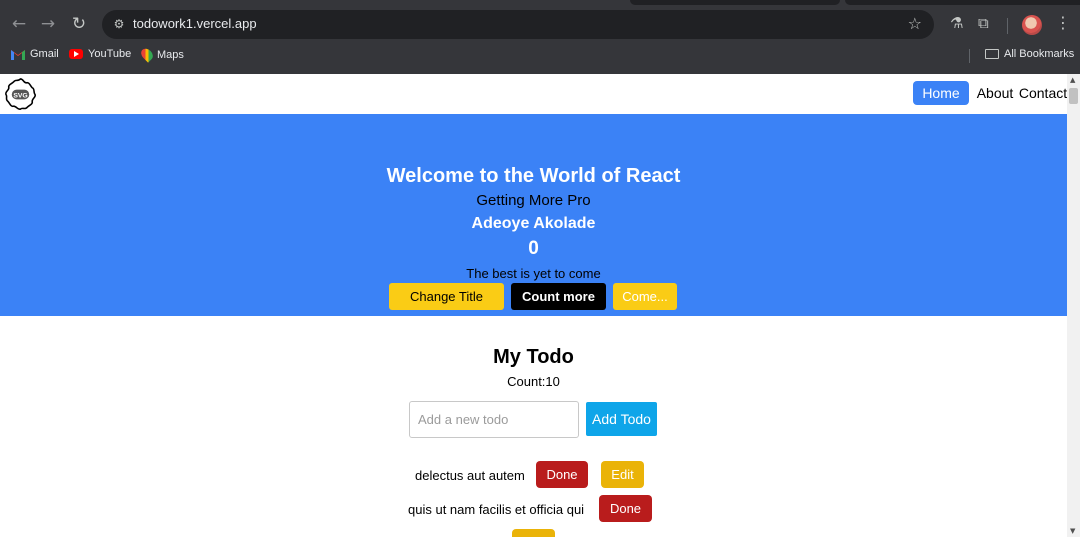 Image resolution: width=1080 pixels, height=537 pixels. I want to click on logo-text: SVG, so click(20, 95).